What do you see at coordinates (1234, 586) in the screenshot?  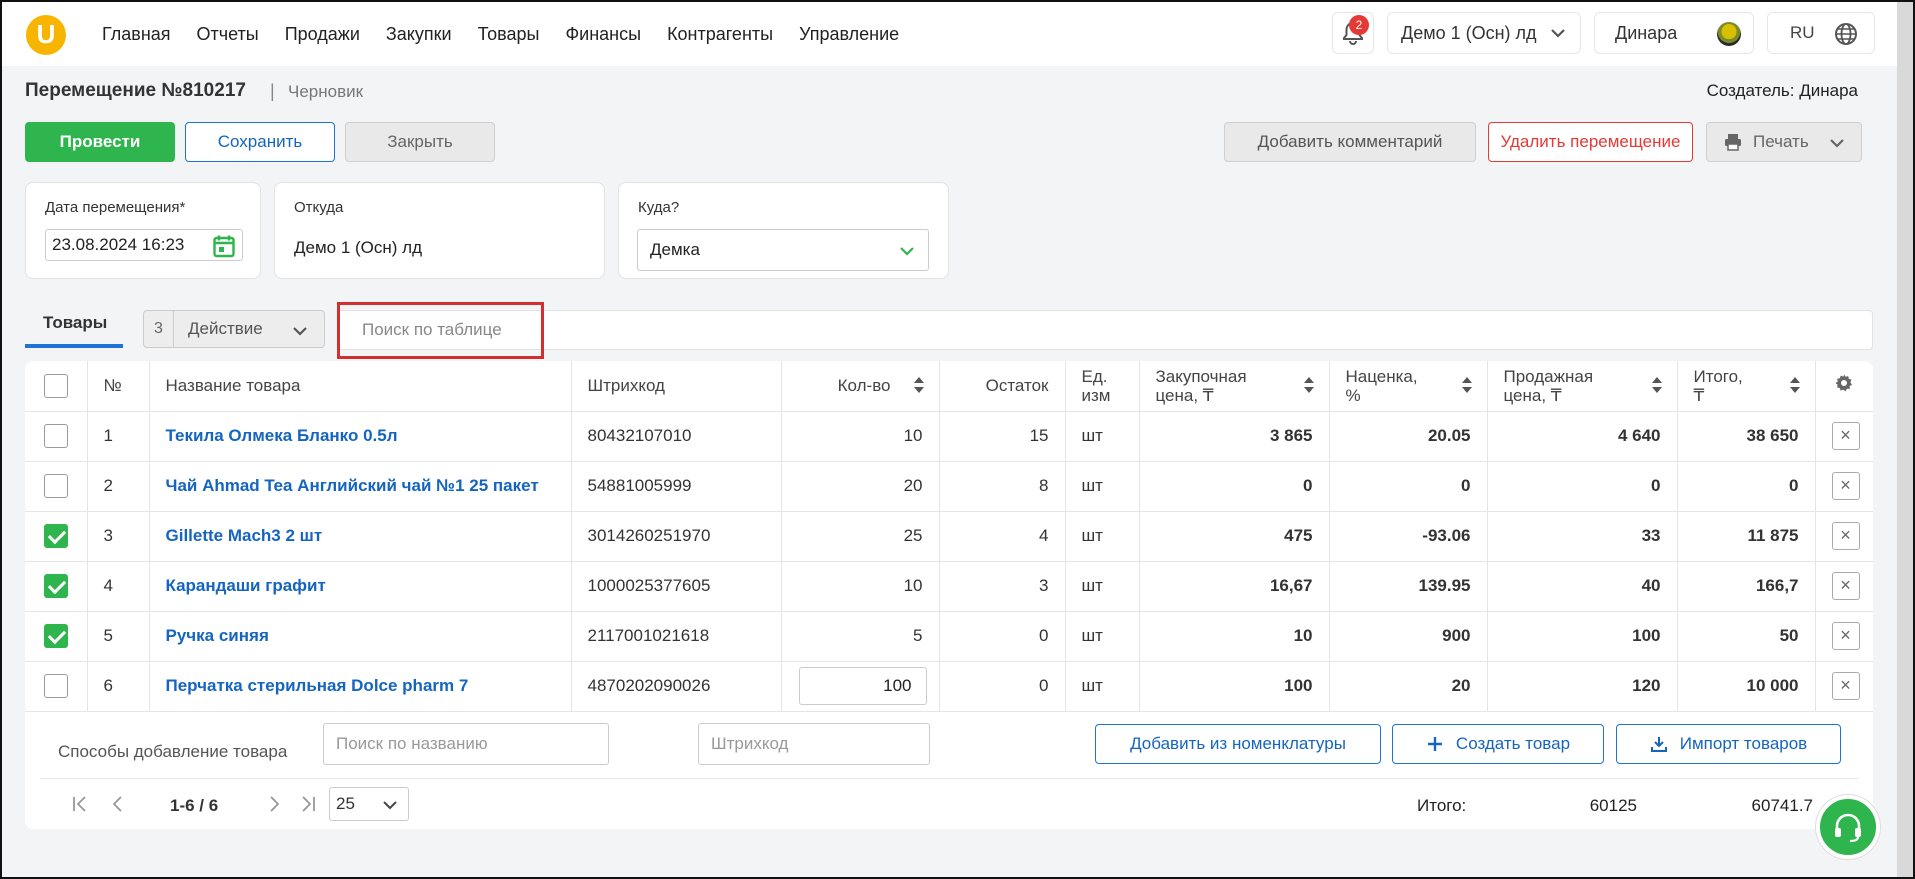 I see `purchase-price-cell: 16,67` at bounding box center [1234, 586].